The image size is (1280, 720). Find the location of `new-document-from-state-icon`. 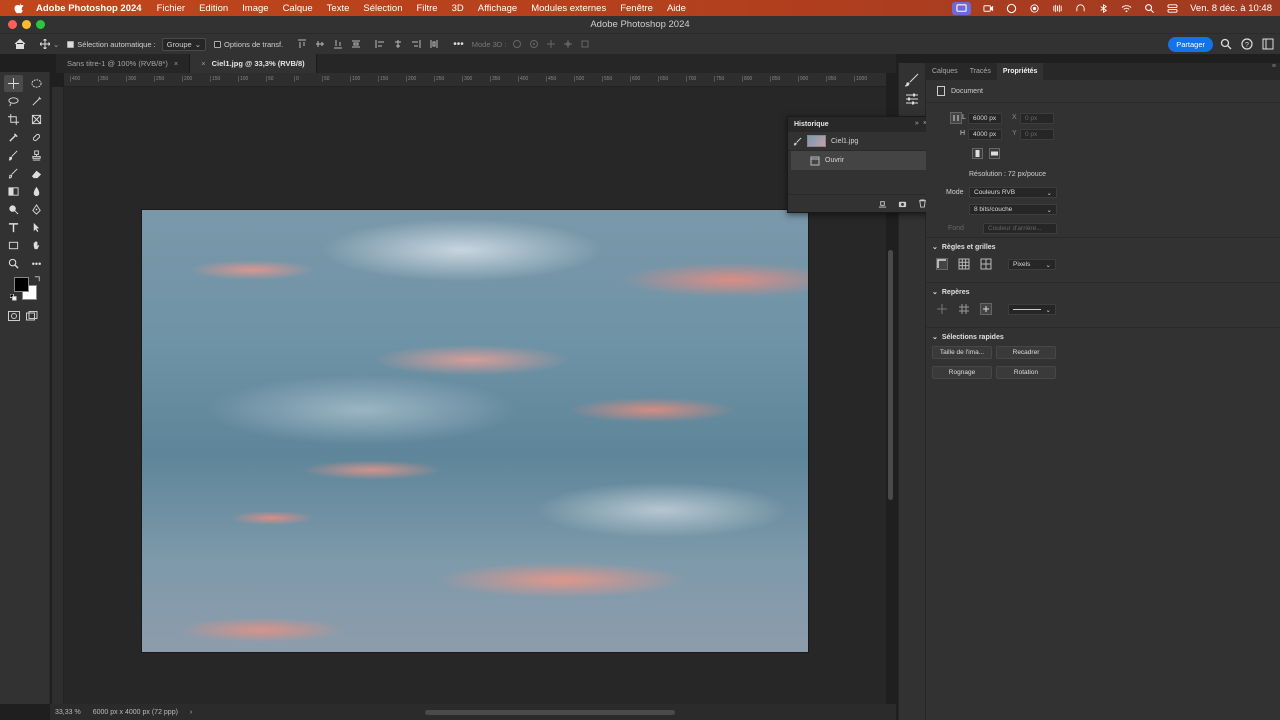

new-document-from-state-icon is located at coordinates (882, 203).